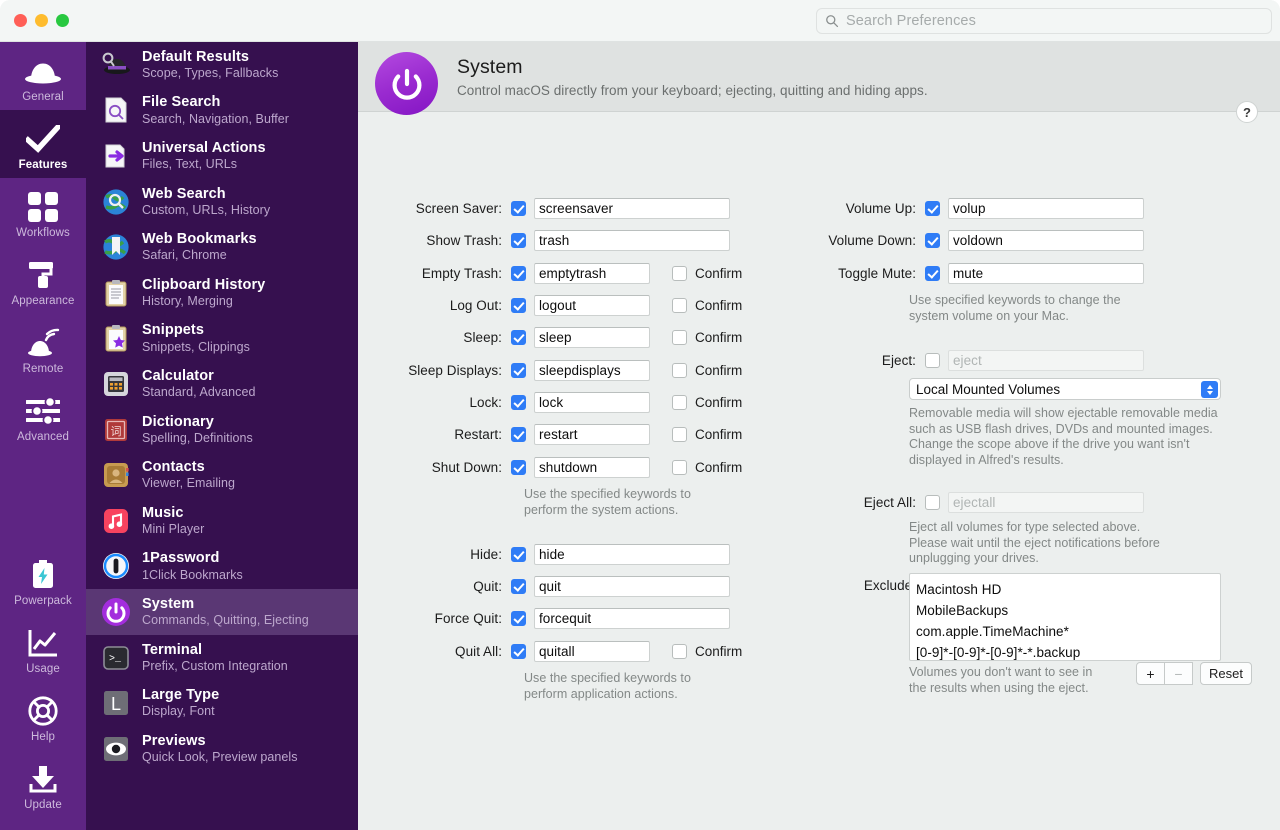 The image size is (1280, 830). I want to click on quit-enable-checkbox, so click(518, 586).